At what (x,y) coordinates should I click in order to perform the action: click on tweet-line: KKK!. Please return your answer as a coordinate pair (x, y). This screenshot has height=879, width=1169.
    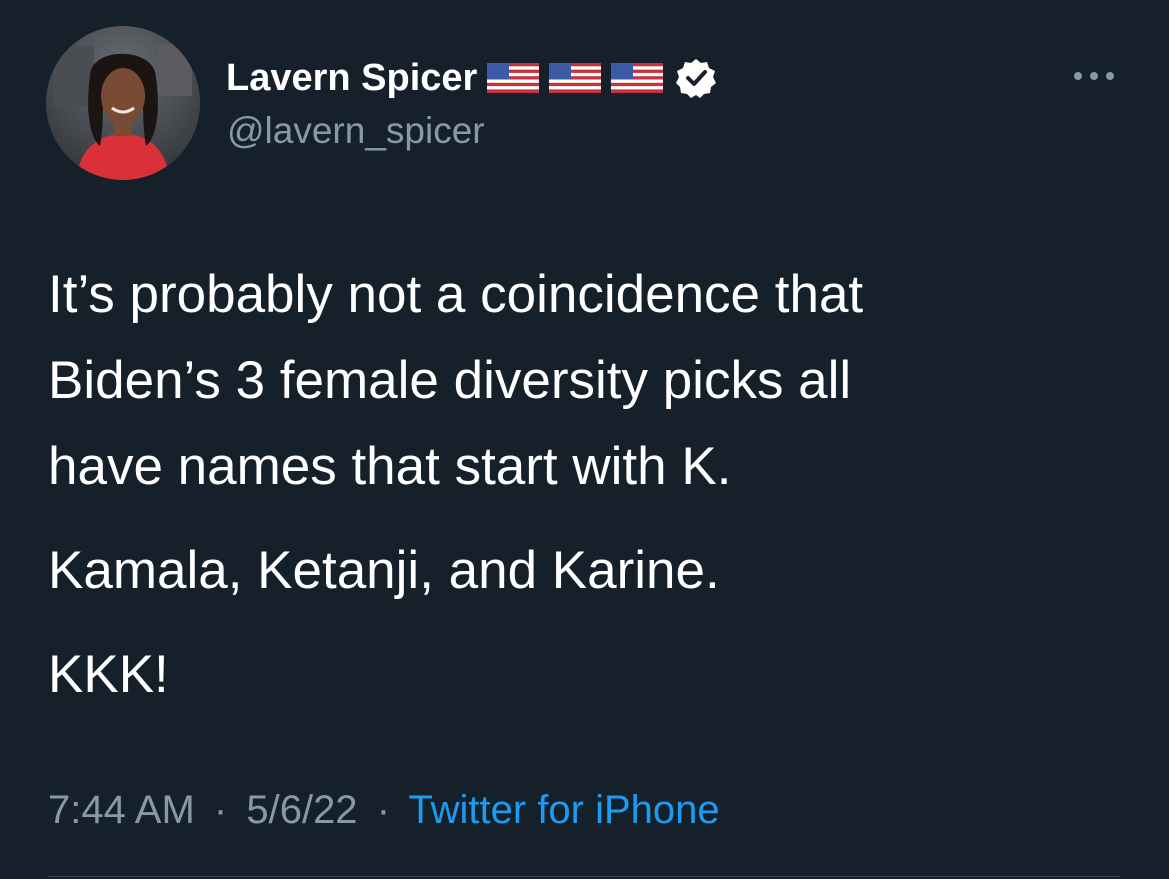
    Looking at the image, I should click on (108, 674).